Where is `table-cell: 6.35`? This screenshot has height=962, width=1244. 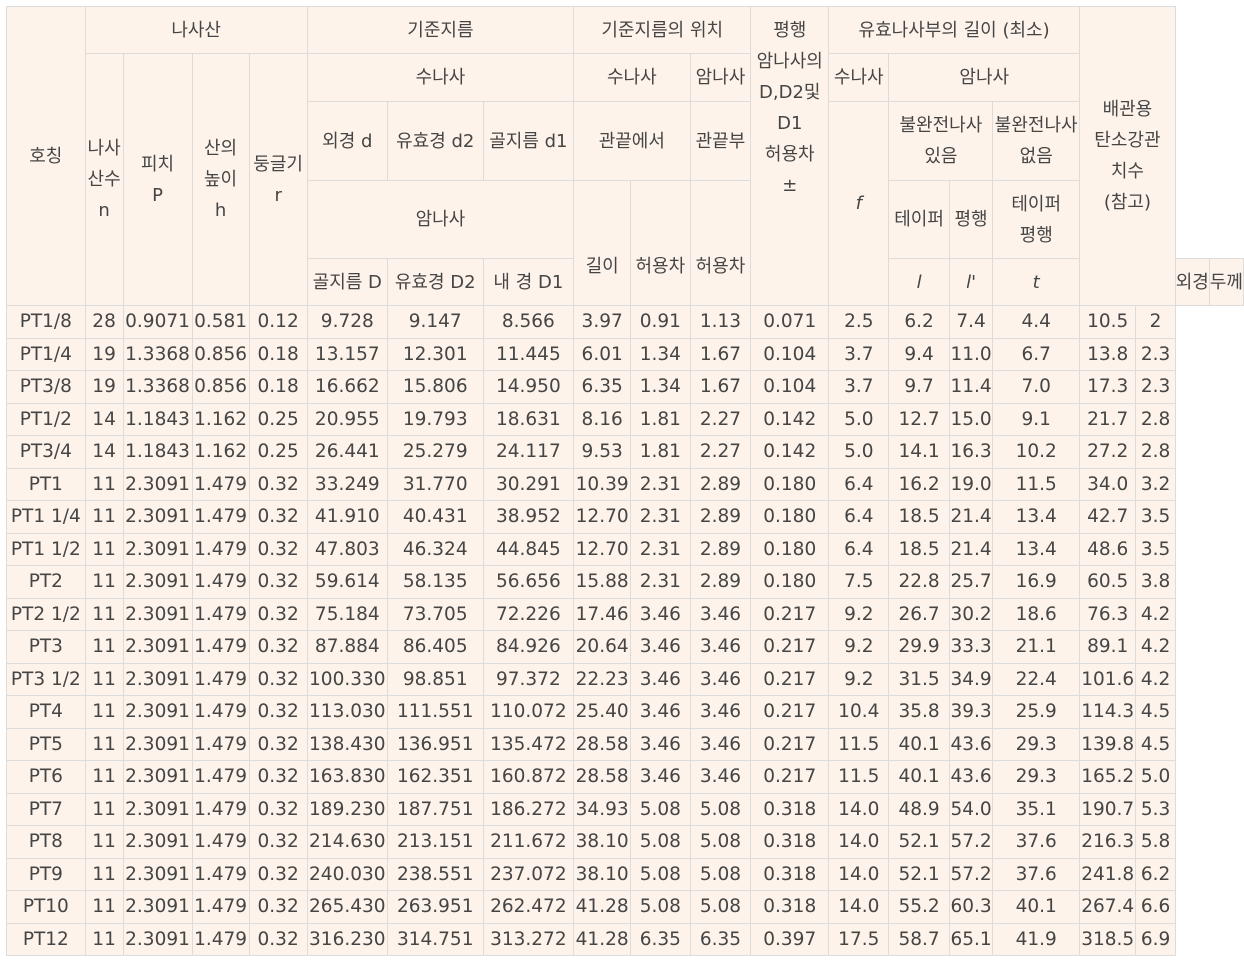
table-cell: 6.35 is located at coordinates (660, 939).